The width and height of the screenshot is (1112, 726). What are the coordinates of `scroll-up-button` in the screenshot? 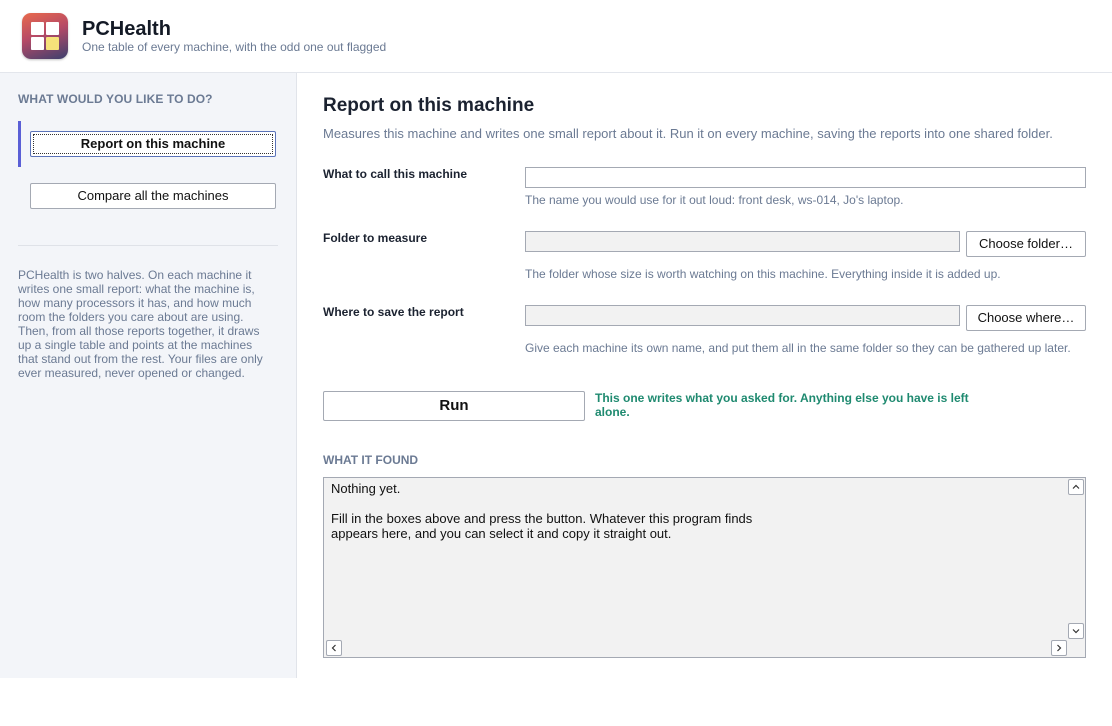 It's located at (1076, 487).